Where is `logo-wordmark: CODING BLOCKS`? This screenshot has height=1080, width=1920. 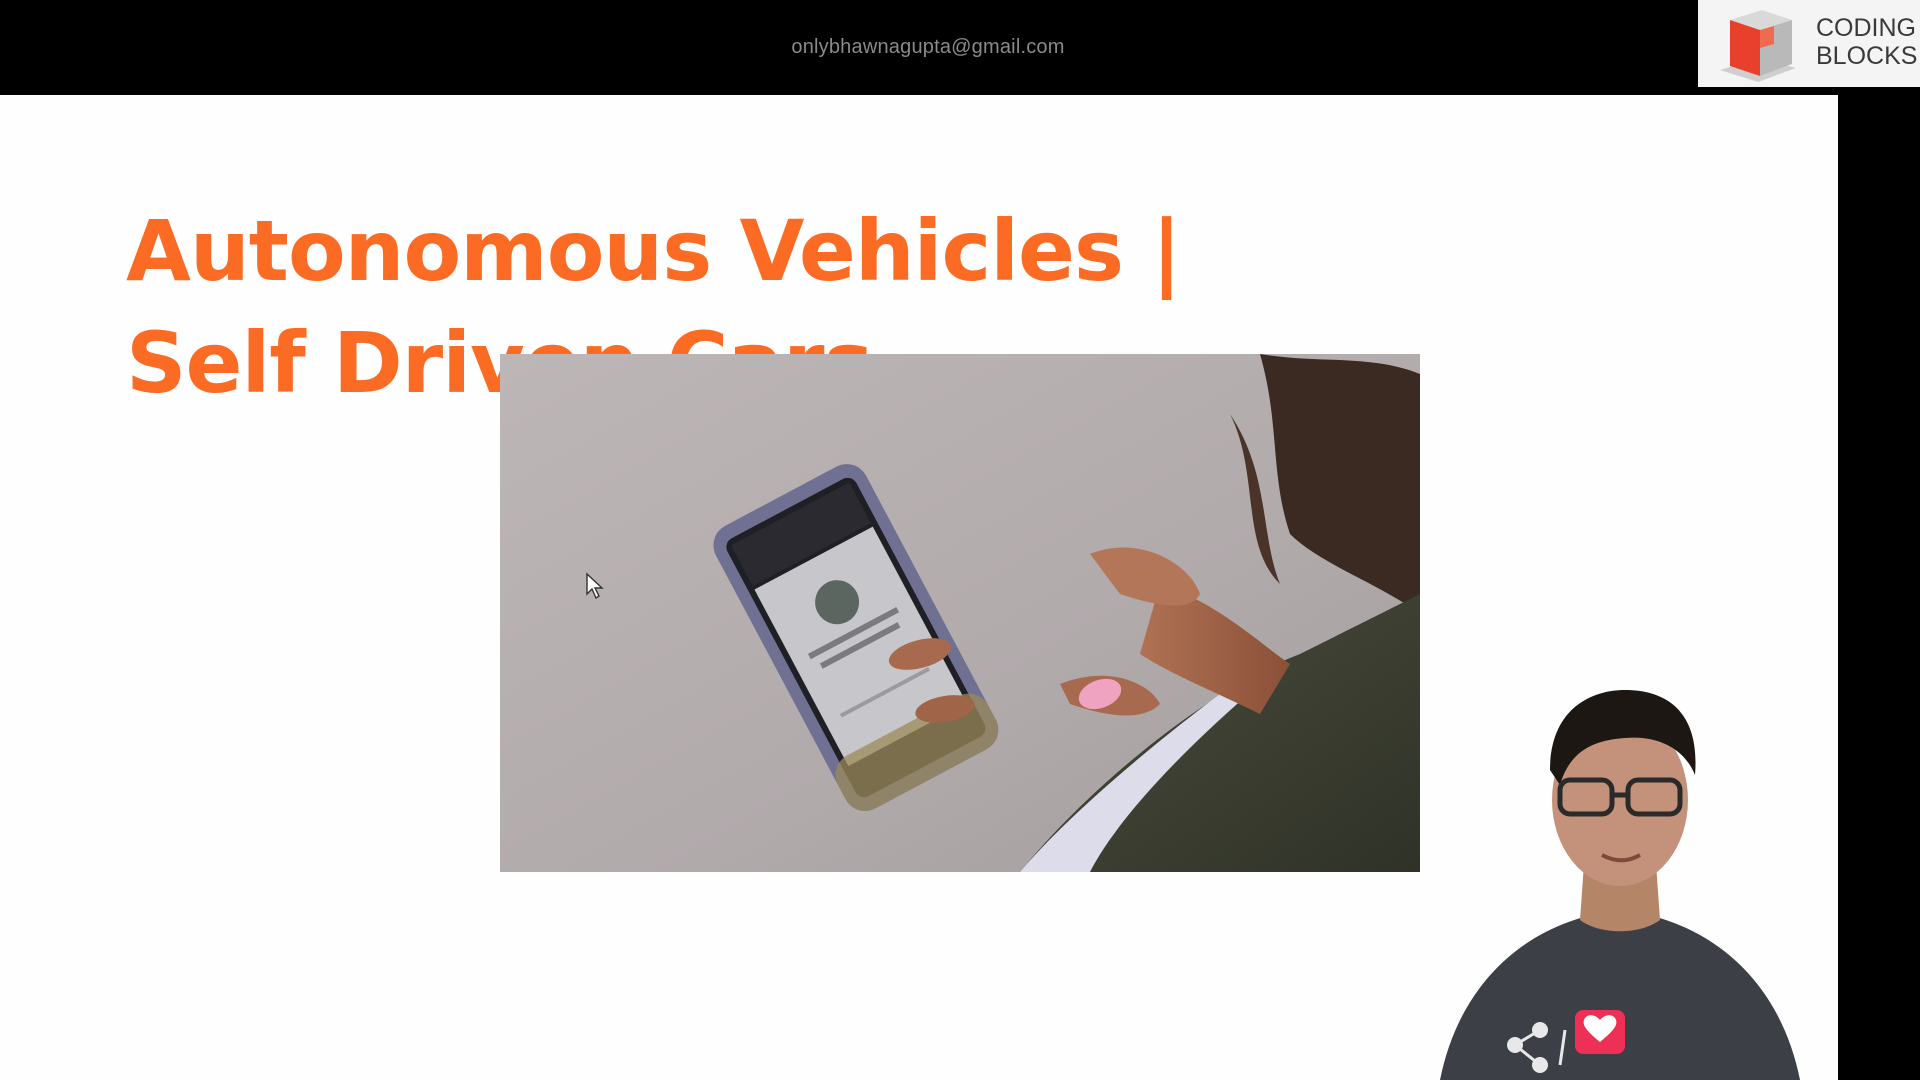
logo-wordmark: CODING BLOCKS is located at coordinates (1866, 42).